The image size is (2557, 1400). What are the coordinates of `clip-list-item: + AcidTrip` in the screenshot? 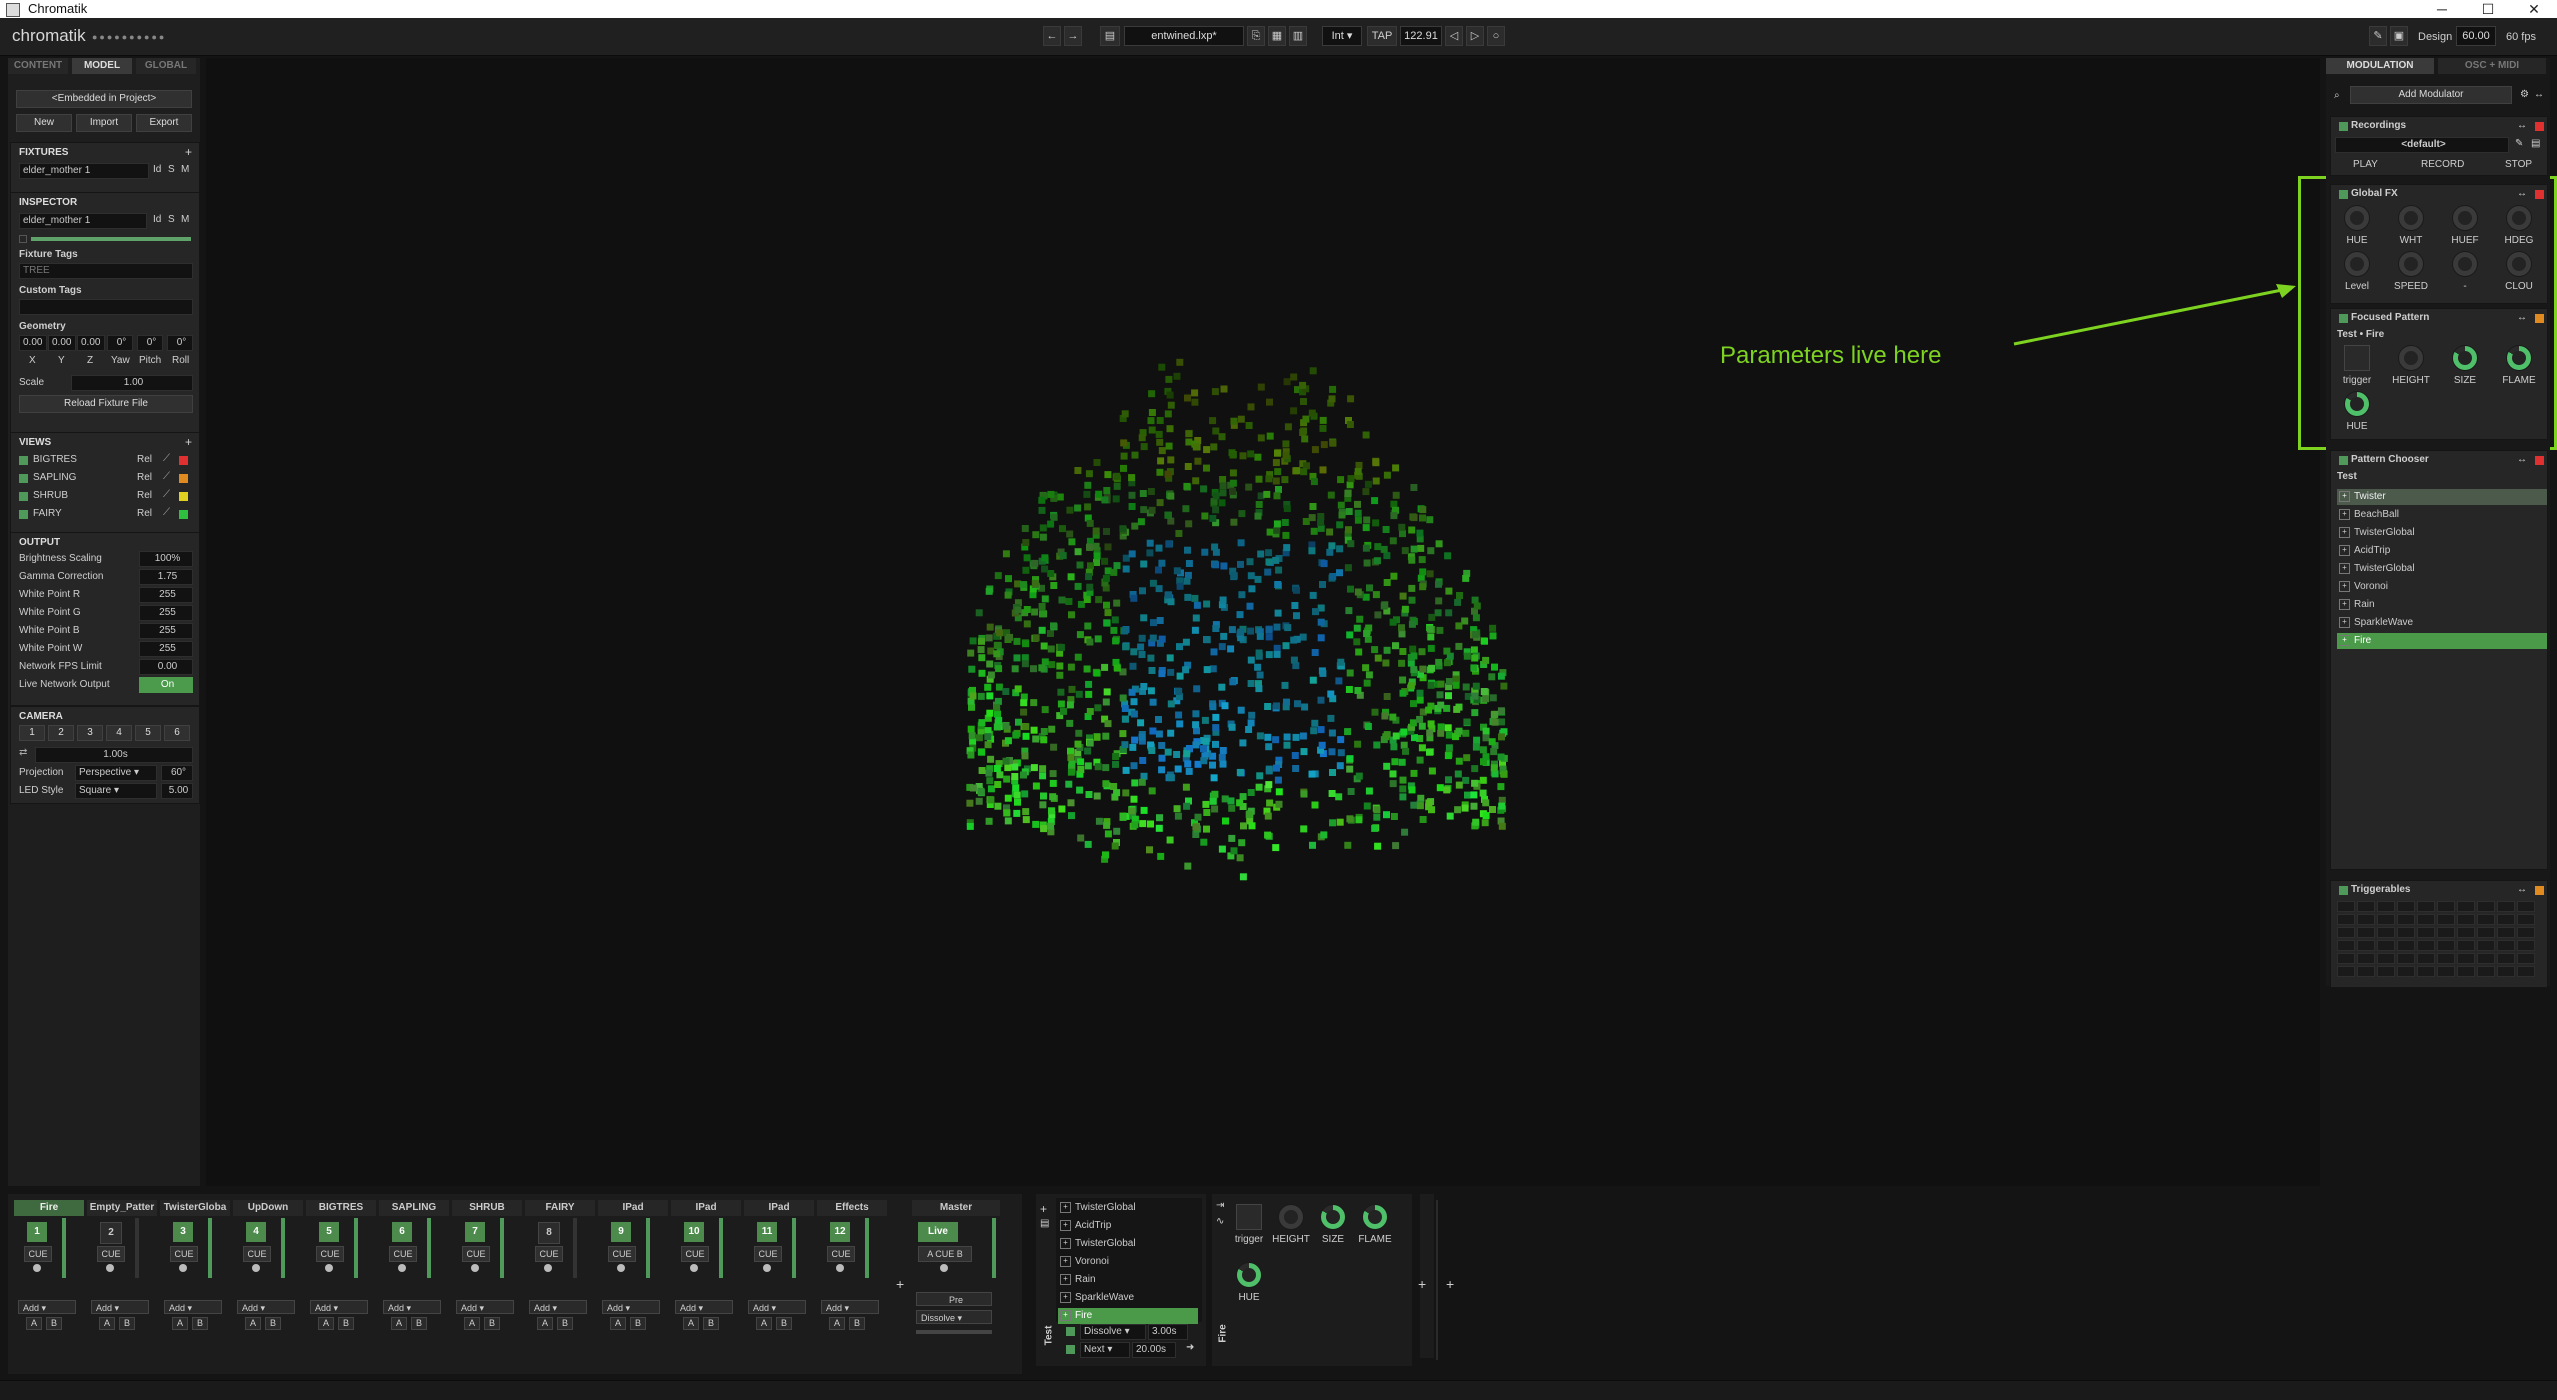 It's located at (1128, 1226).